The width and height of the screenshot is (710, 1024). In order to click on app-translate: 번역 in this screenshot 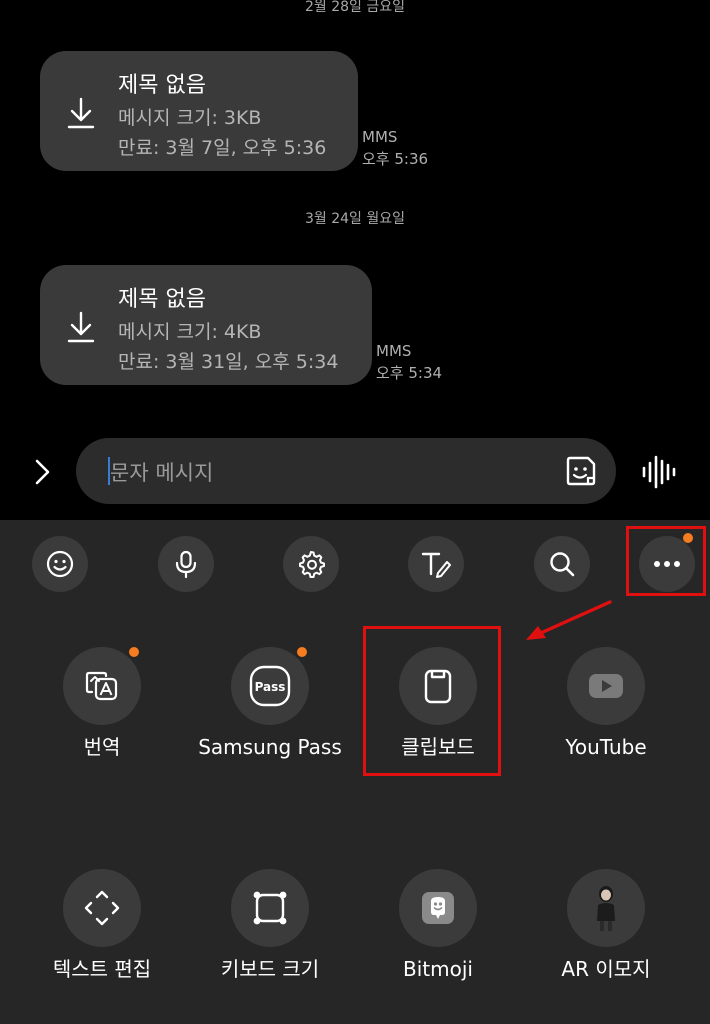, I will do `click(102, 703)`.